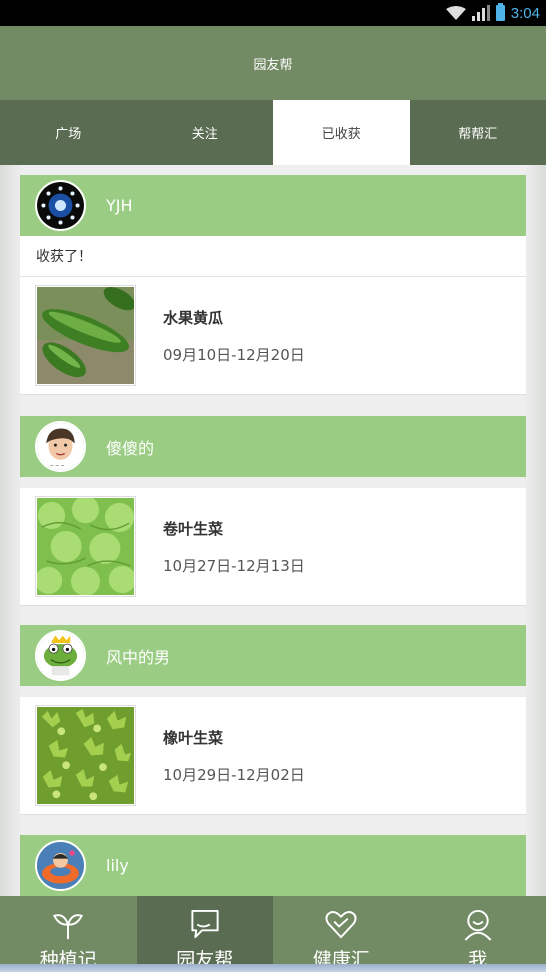 The width and height of the screenshot is (546, 972). What do you see at coordinates (85, 755) in the screenshot?
I see `oakleaf-lettuce-photo` at bounding box center [85, 755].